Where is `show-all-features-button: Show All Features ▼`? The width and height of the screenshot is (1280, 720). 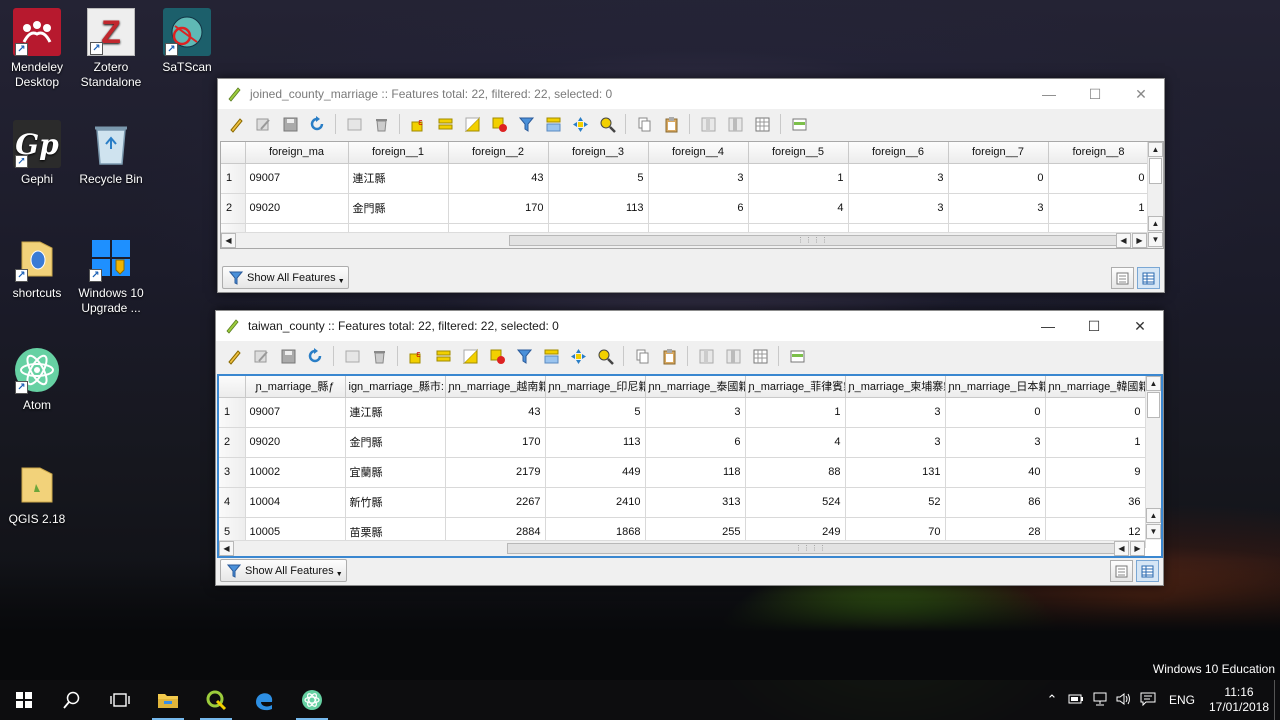 show-all-features-button: Show All Features ▼ is located at coordinates (283, 570).